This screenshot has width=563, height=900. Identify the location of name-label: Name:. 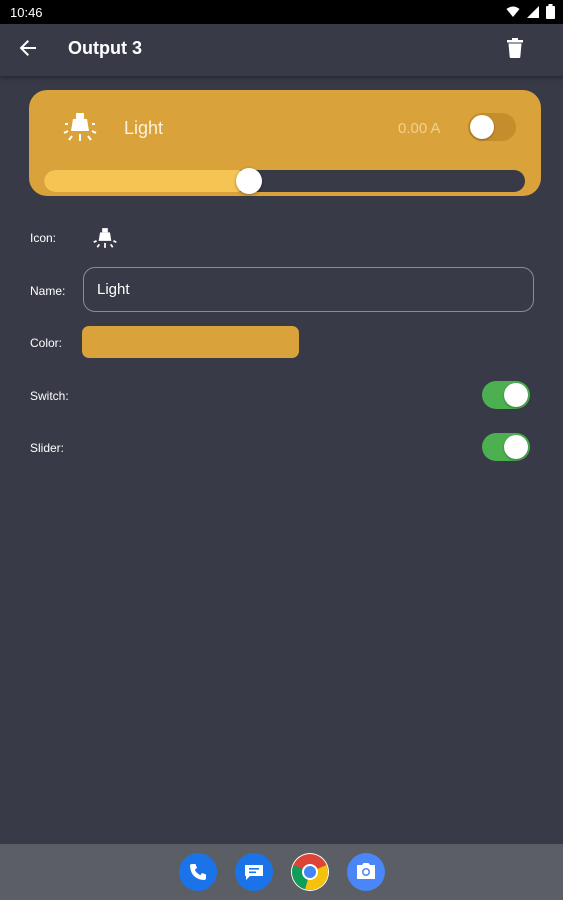
(48, 291).